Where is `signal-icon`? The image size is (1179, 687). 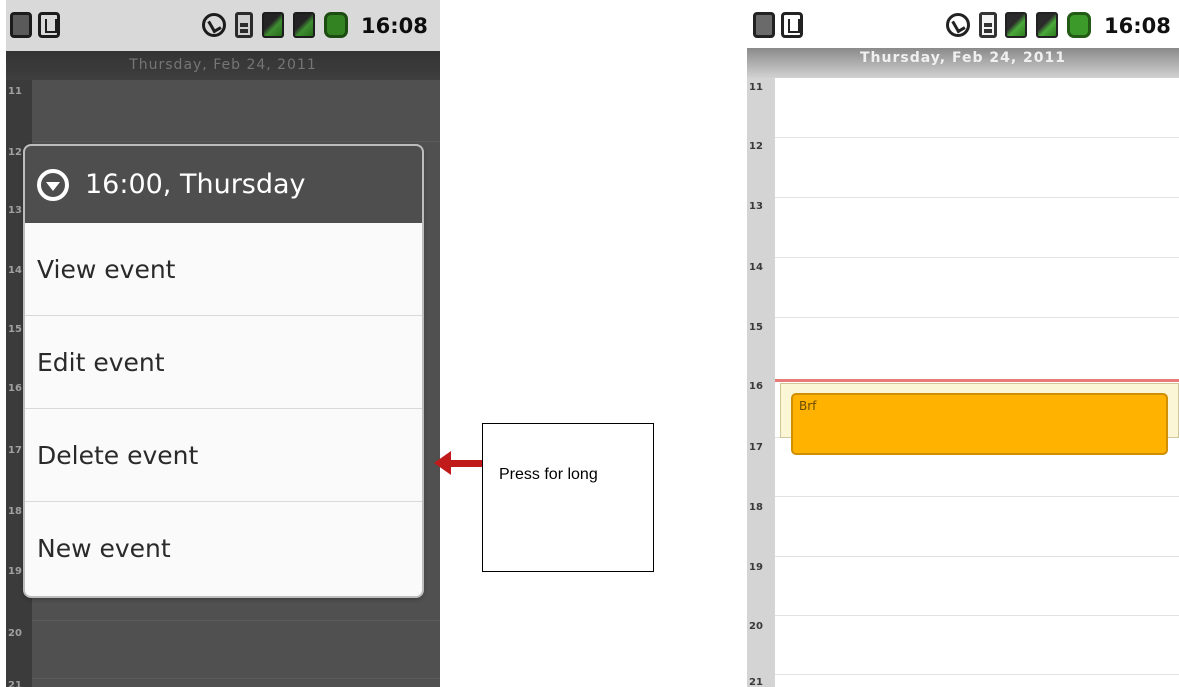
signal-icon is located at coordinates (1016, 25).